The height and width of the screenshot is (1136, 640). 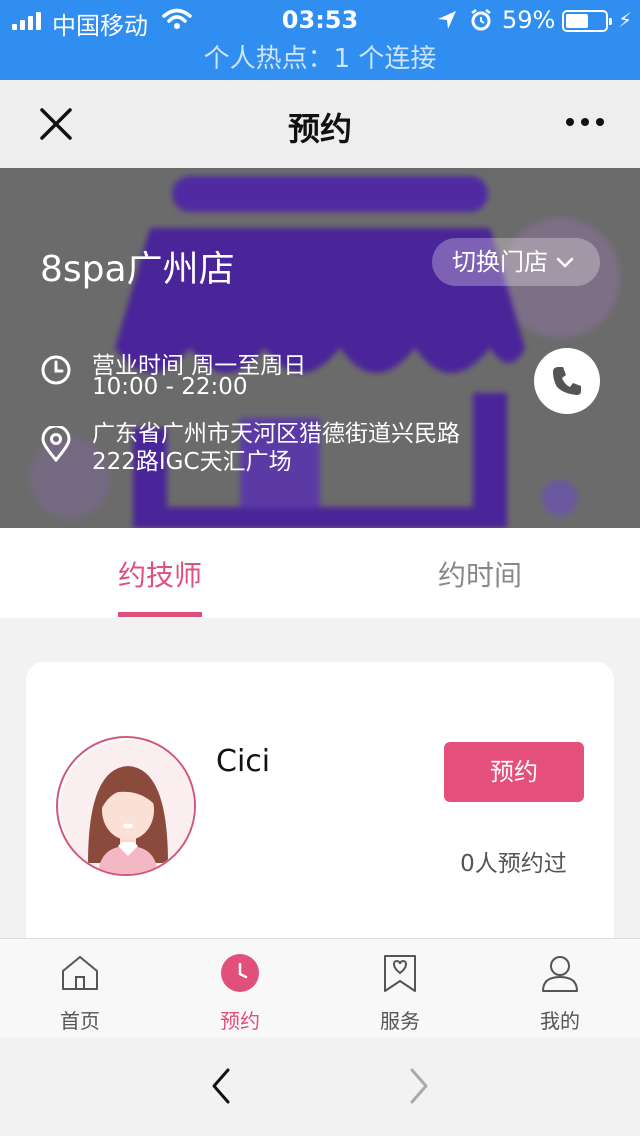 I want to click on technician-avatar-illustration, so click(x=127, y=807).